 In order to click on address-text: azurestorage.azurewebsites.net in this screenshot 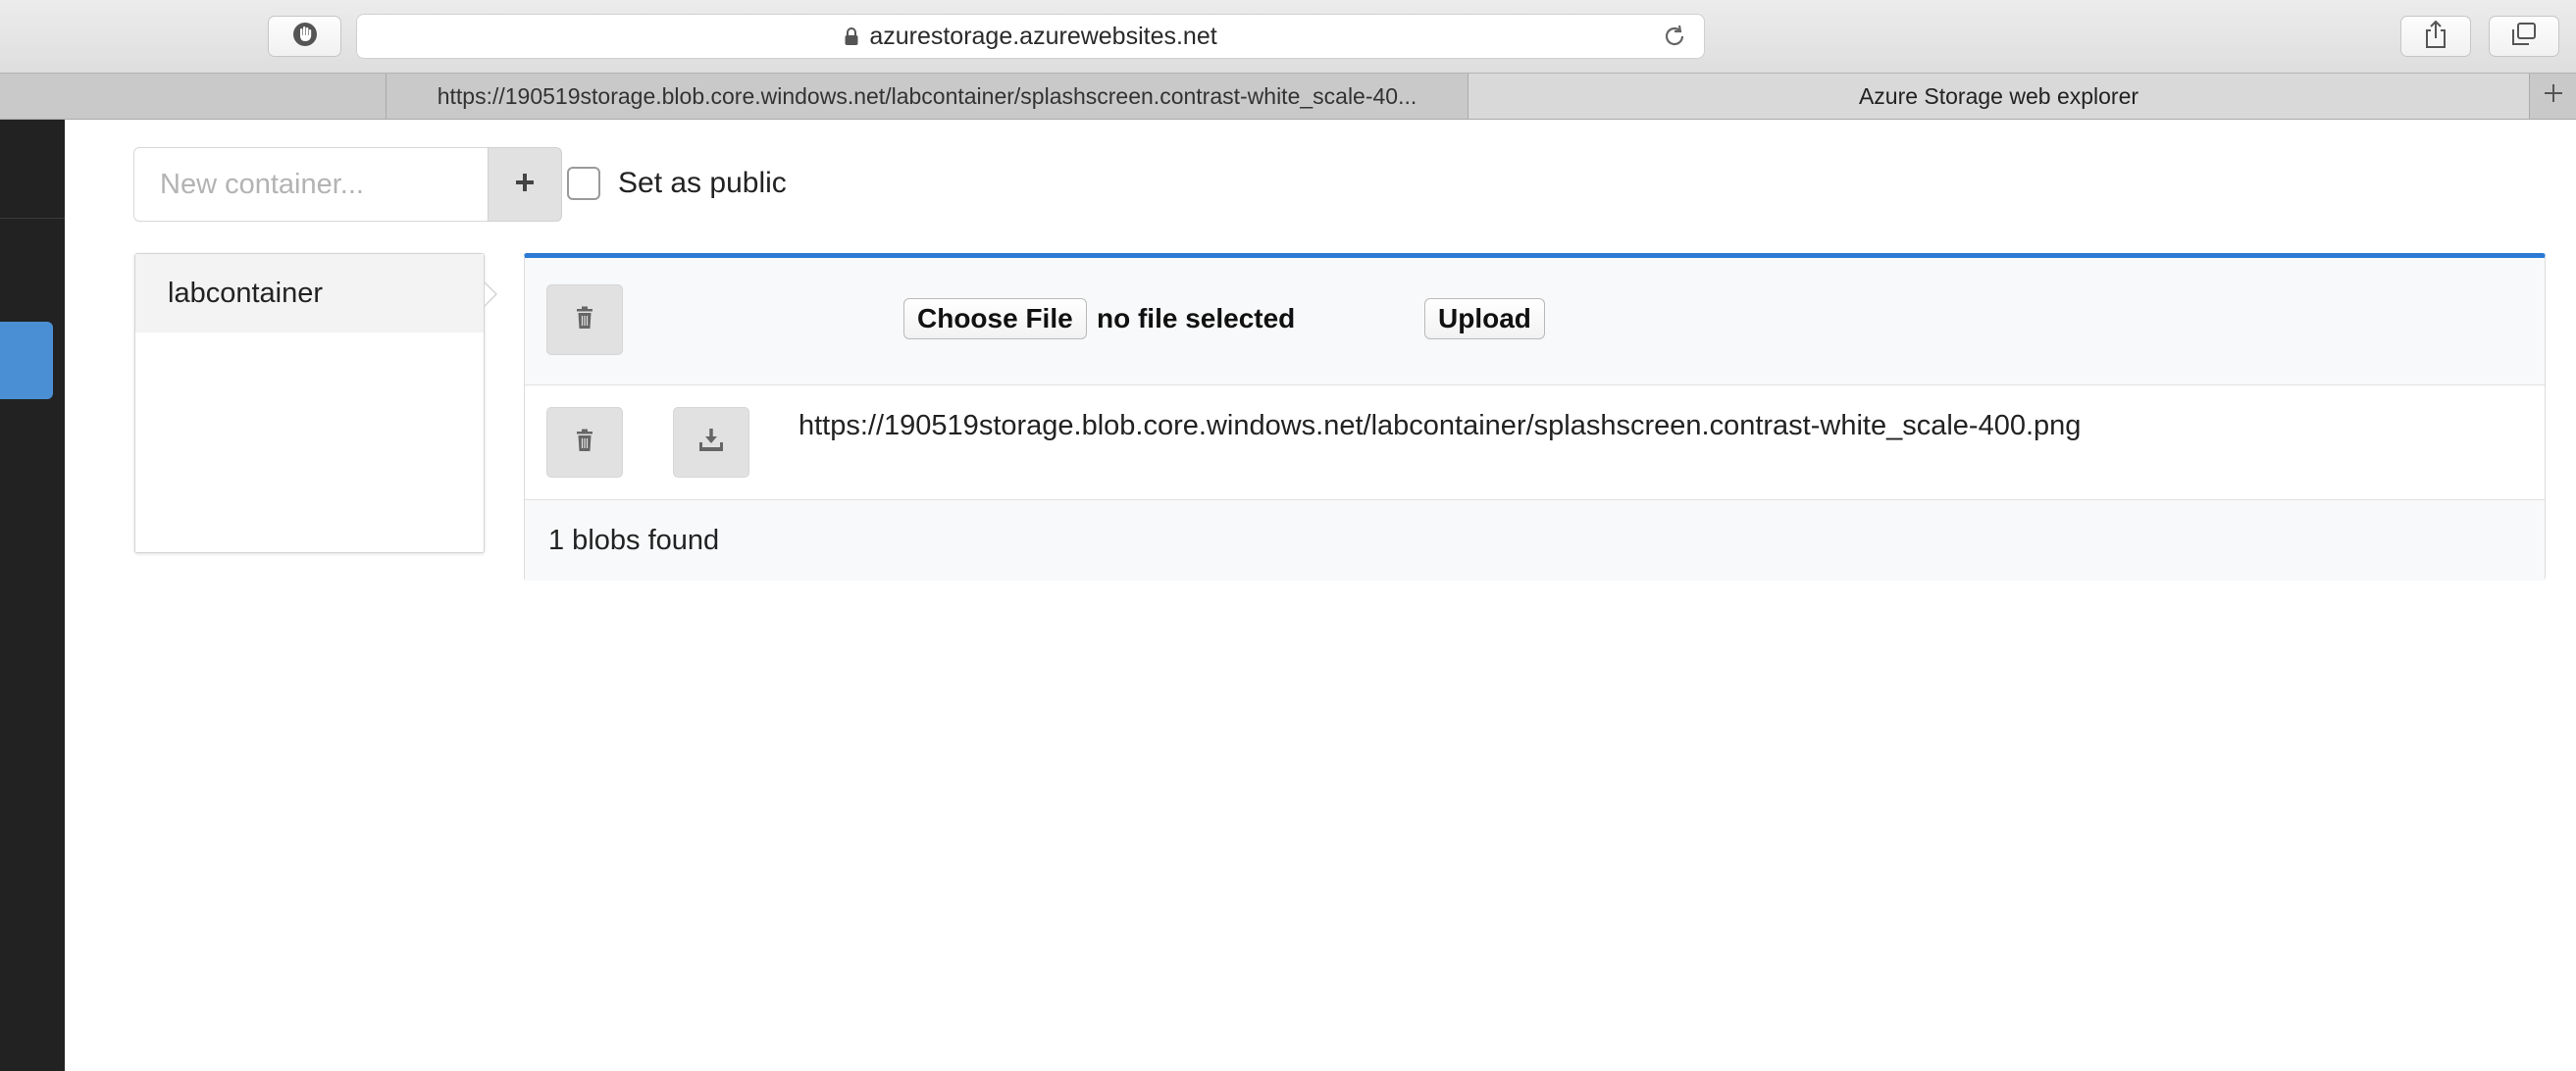, I will do `click(1043, 36)`.